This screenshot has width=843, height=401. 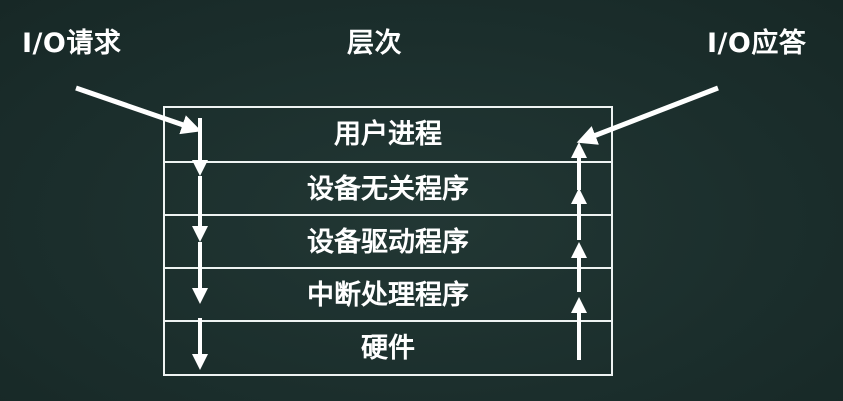 What do you see at coordinates (757, 43) in the screenshot?
I see `io-response-label: I/O应答` at bounding box center [757, 43].